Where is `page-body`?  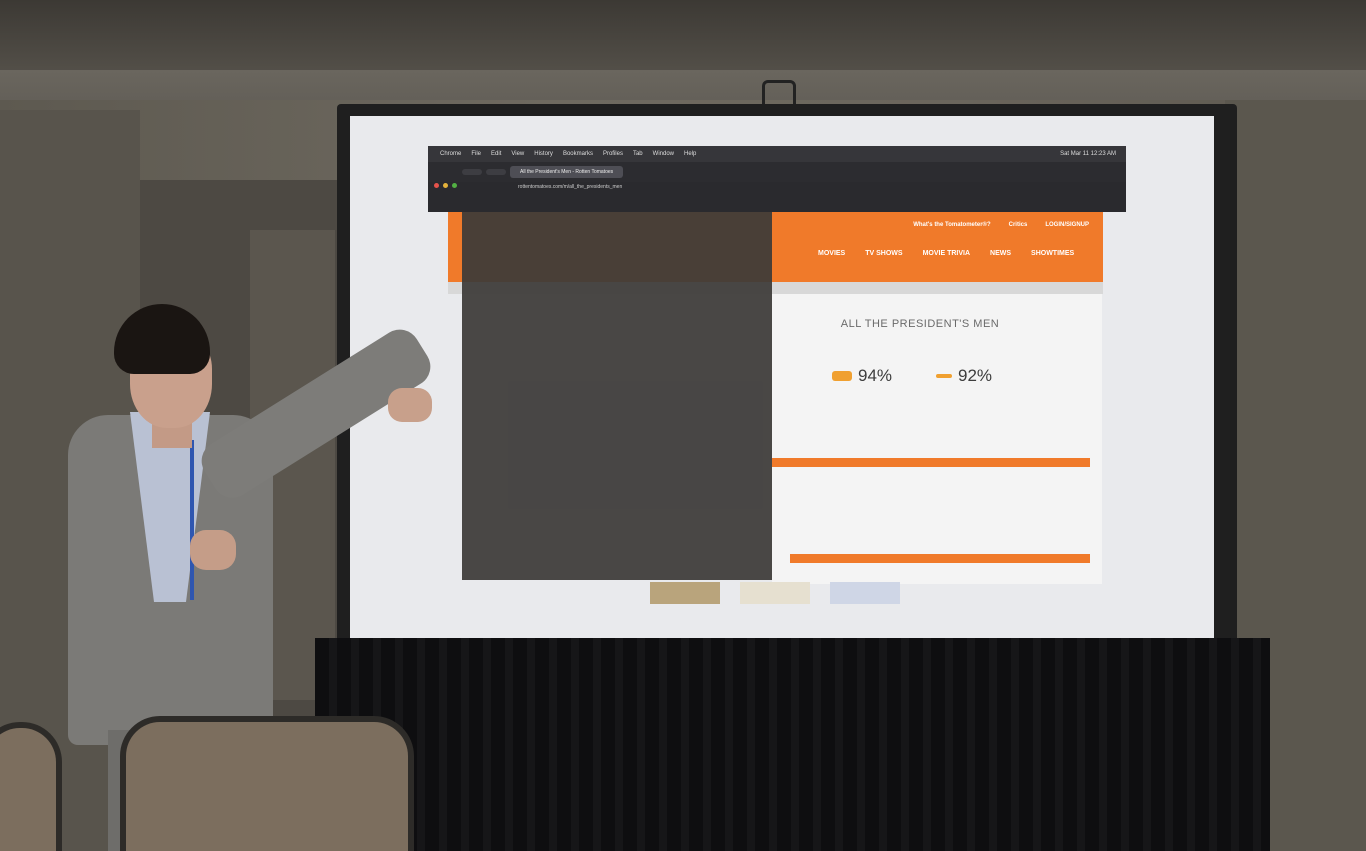 page-body is located at coordinates (937, 439).